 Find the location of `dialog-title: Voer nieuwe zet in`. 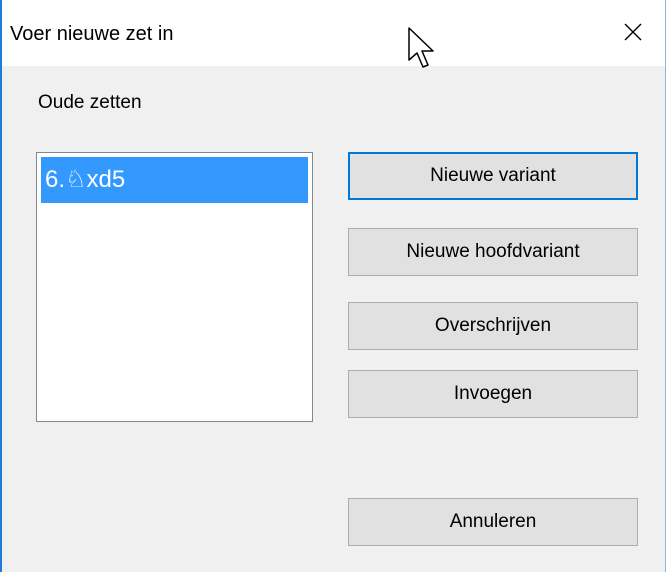

dialog-title: Voer nieuwe zet in is located at coordinates (92, 34).